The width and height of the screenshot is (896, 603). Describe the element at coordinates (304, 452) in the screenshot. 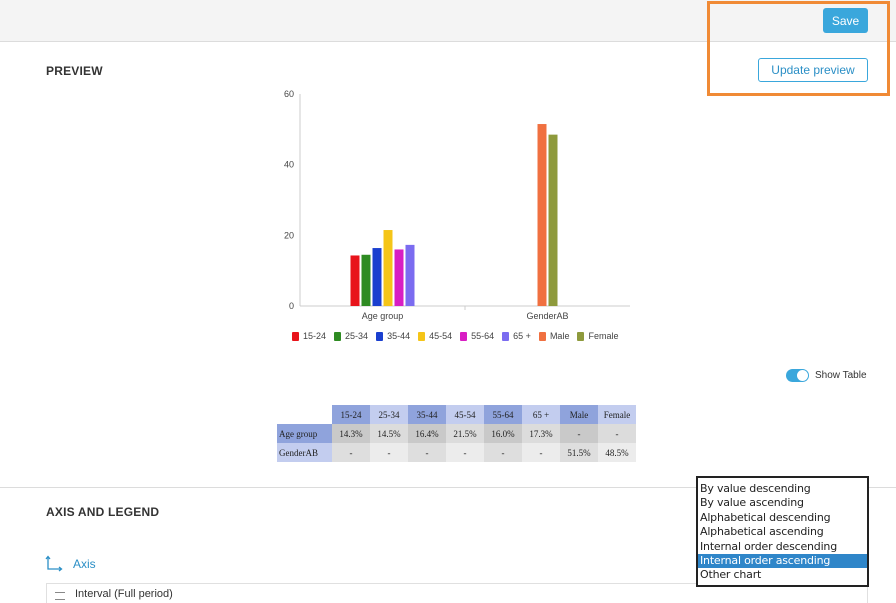

I see `table-row-header: GenderAB` at that location.